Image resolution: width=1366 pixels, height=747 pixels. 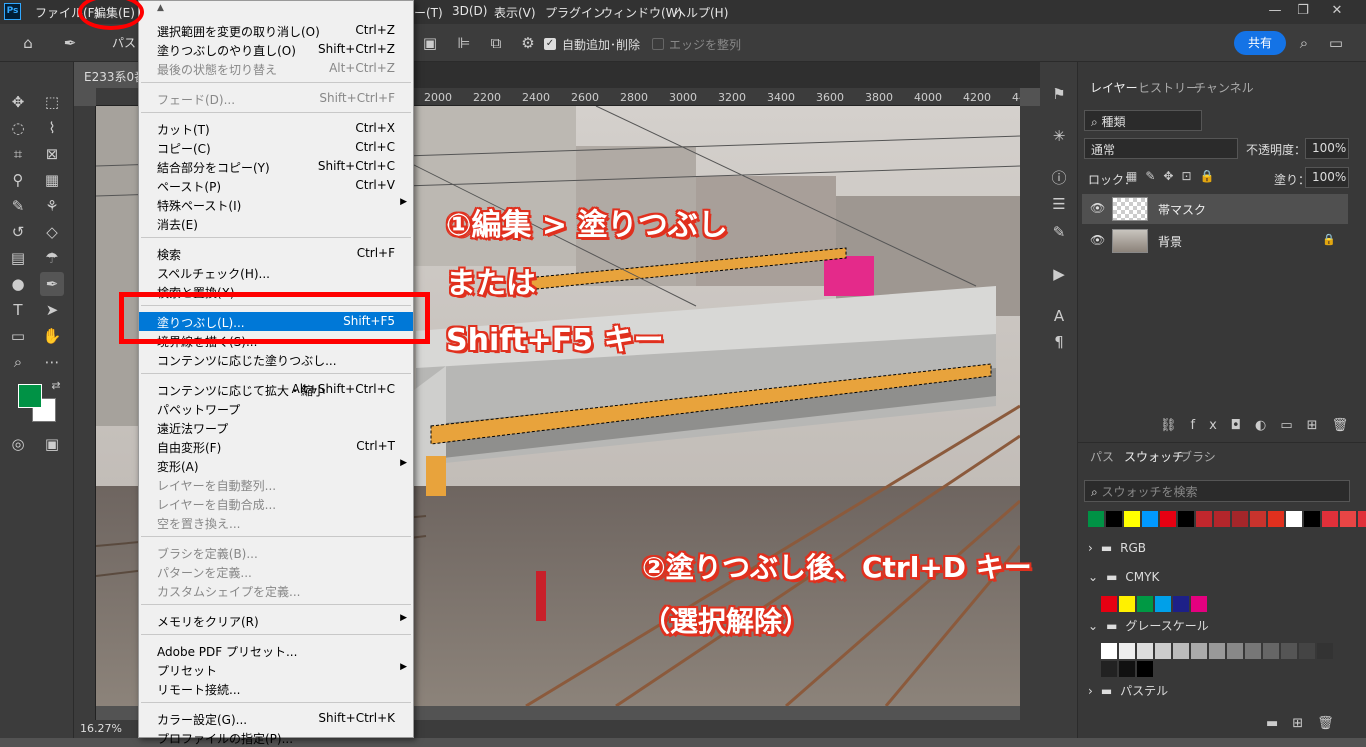 I want to click on align-edges-checkbox, so click(x=658, y=44).